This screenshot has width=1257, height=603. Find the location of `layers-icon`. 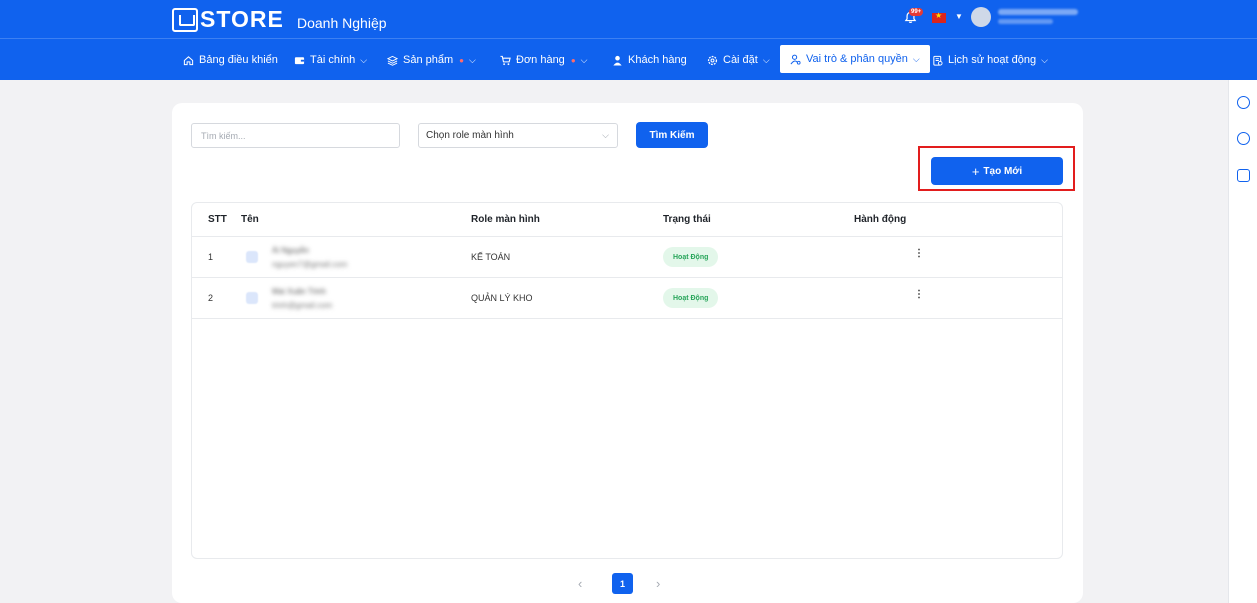

layers-icon is located at coordinates (392, 60).